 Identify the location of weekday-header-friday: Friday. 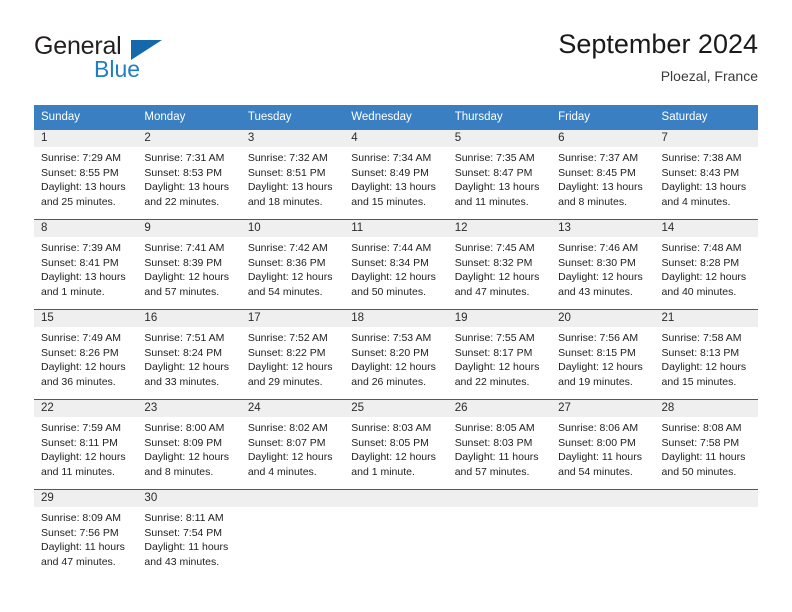
(574, 117).